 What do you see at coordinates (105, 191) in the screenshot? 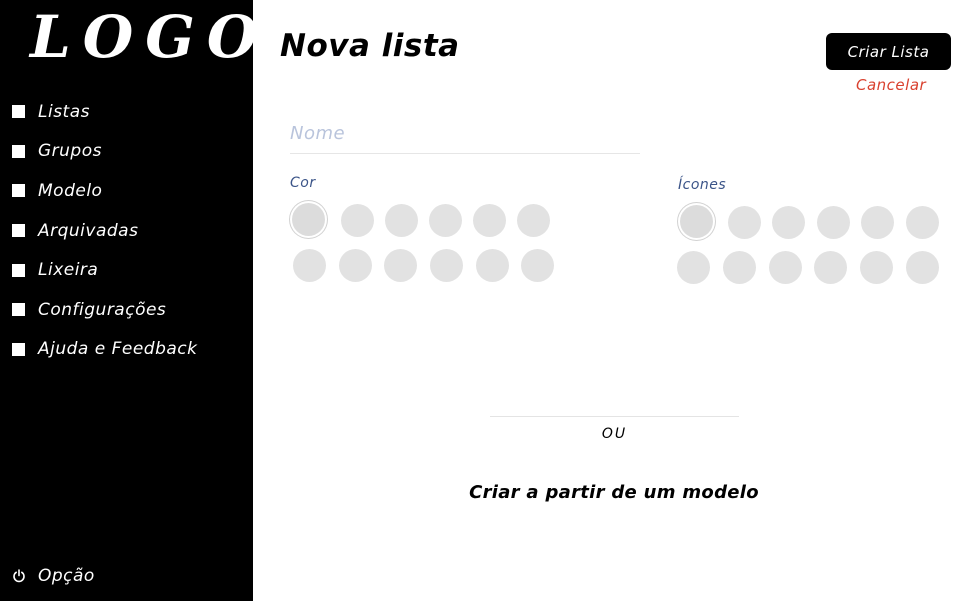
I see `sidebar-item-modelo: Modelo` at bounding box center [105, 191].